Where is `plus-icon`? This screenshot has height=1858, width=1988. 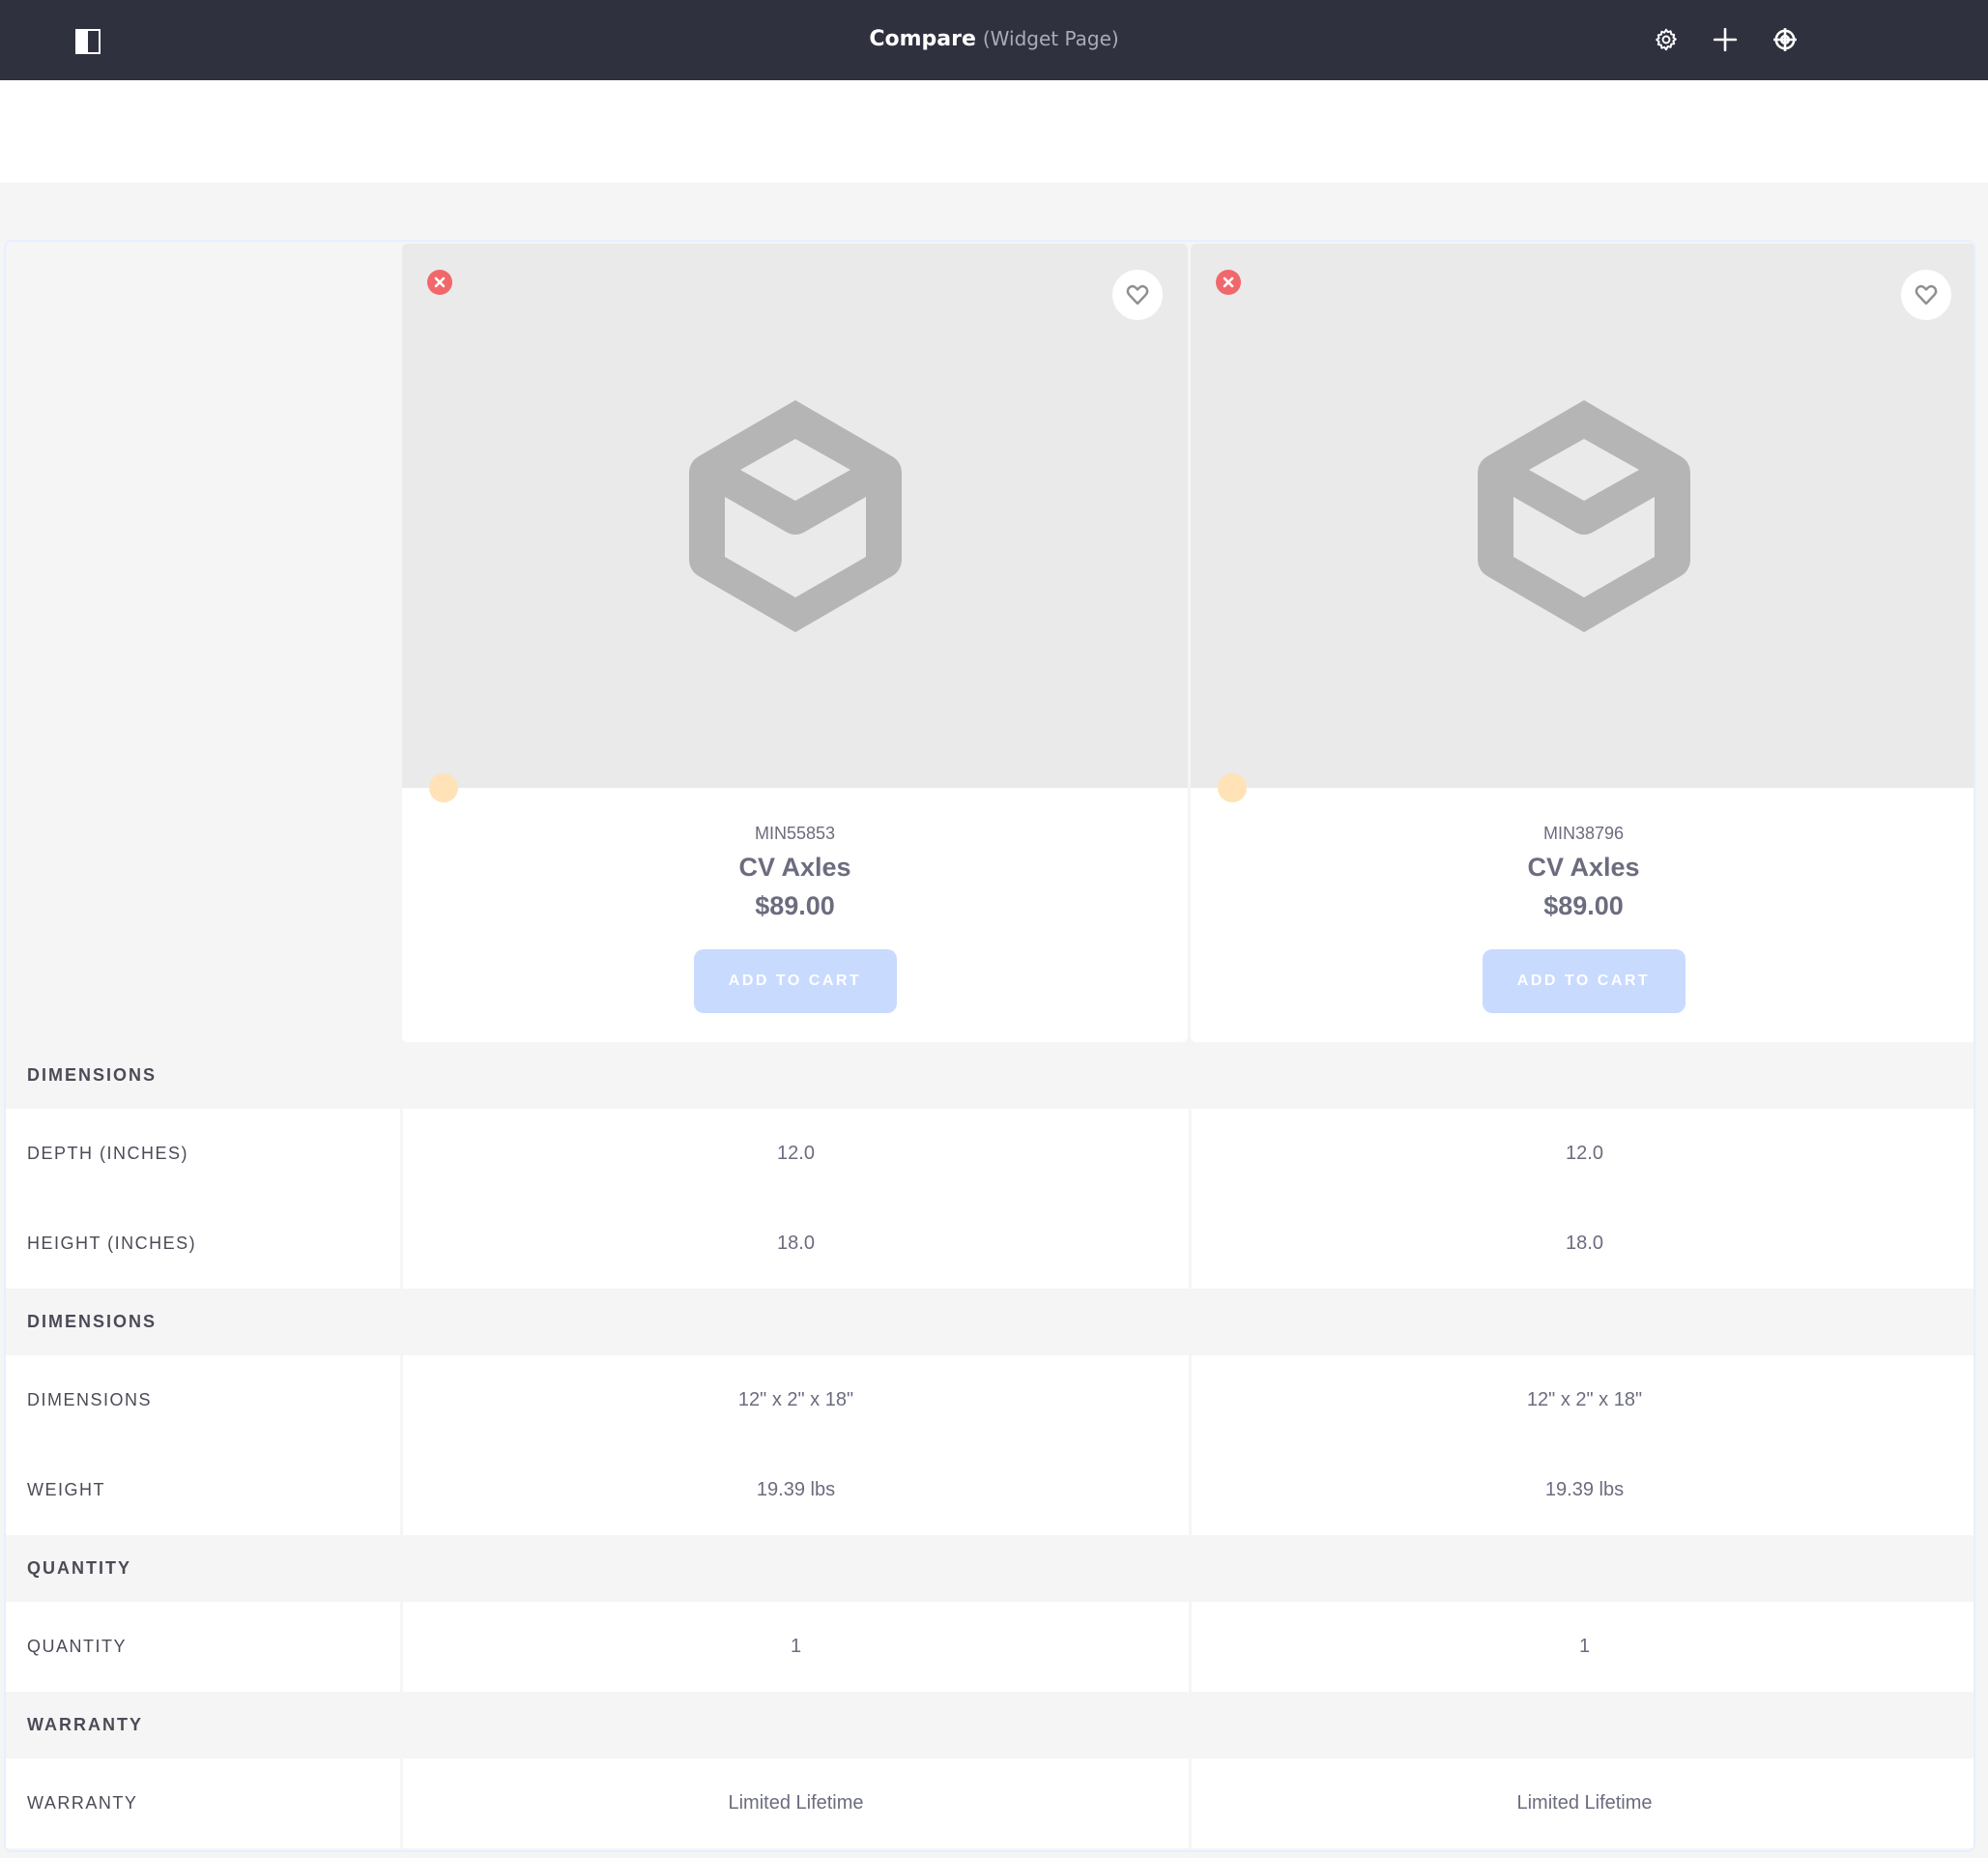
plus-icon is located at coordinates (1725, 39).